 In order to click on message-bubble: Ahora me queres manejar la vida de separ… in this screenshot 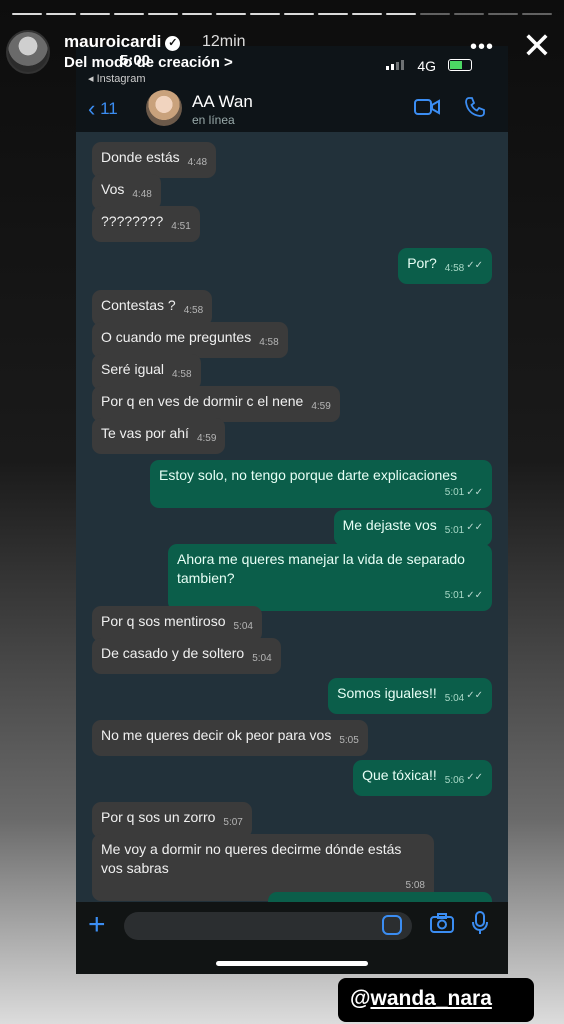, I will do `click(330, 577)`.